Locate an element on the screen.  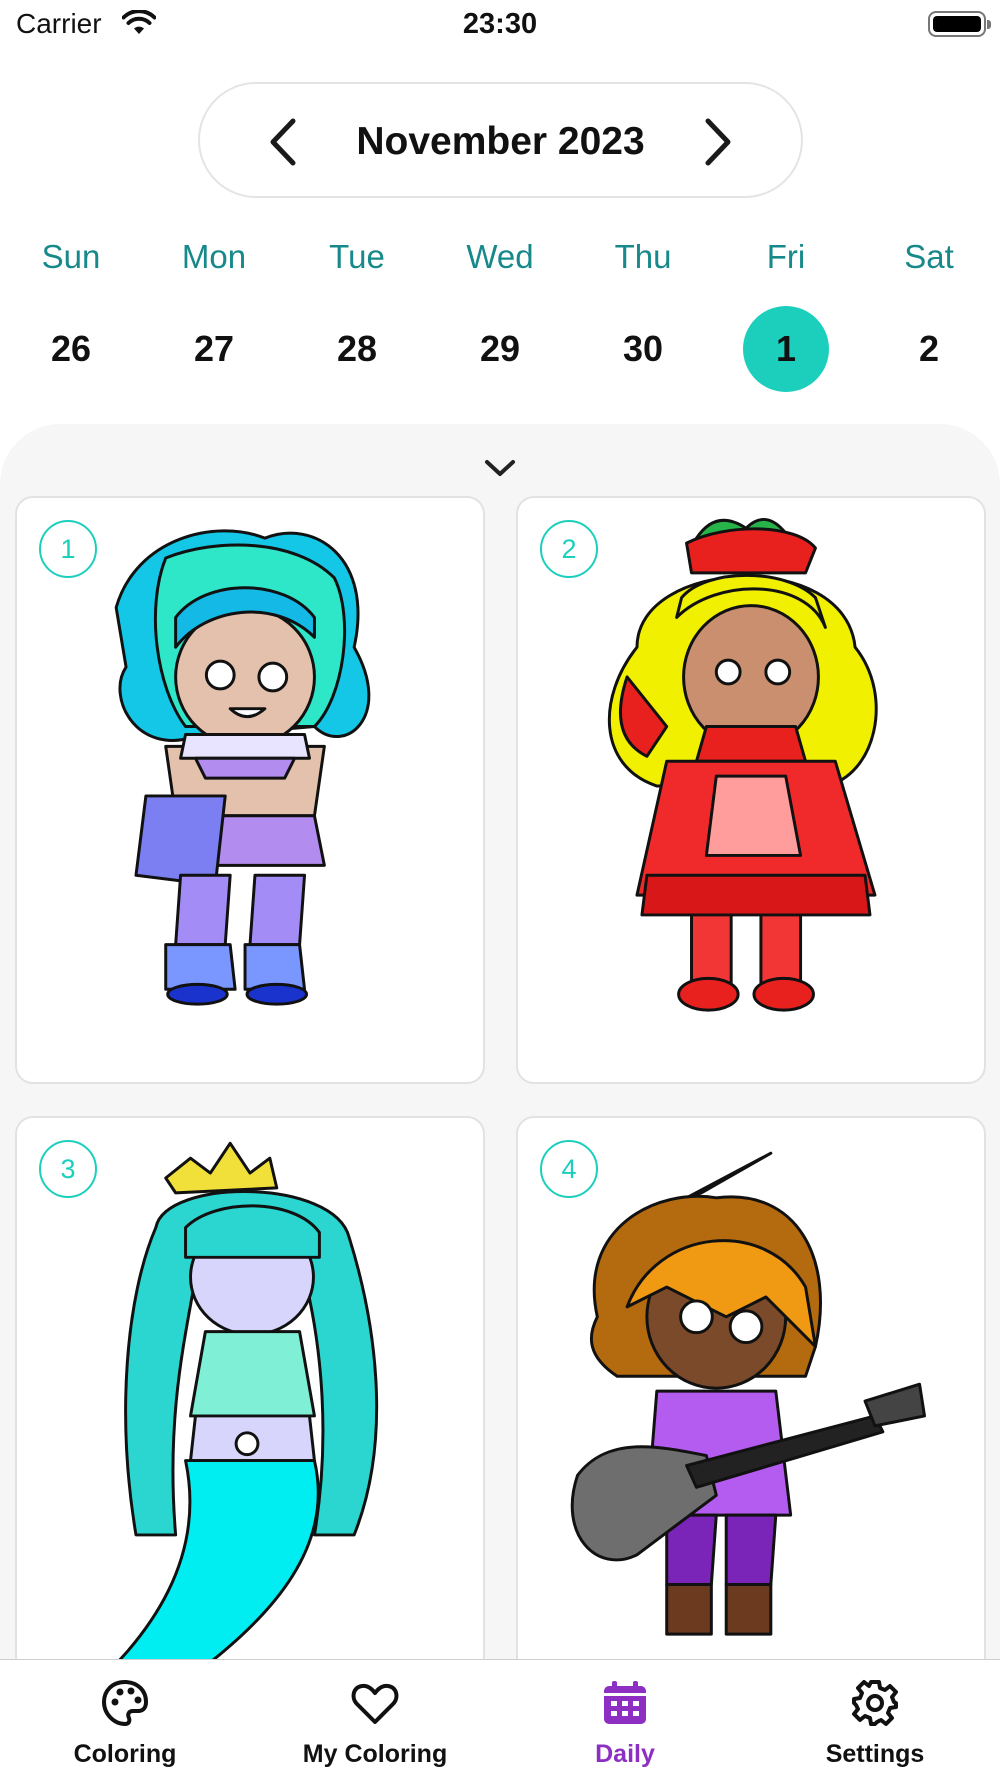
collapse-calendar-button is located at coordinates (500, 468).